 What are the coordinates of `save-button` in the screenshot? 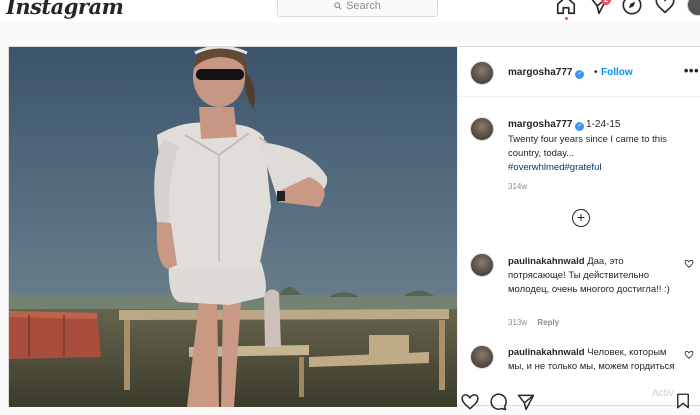 It's located at (683, 403).